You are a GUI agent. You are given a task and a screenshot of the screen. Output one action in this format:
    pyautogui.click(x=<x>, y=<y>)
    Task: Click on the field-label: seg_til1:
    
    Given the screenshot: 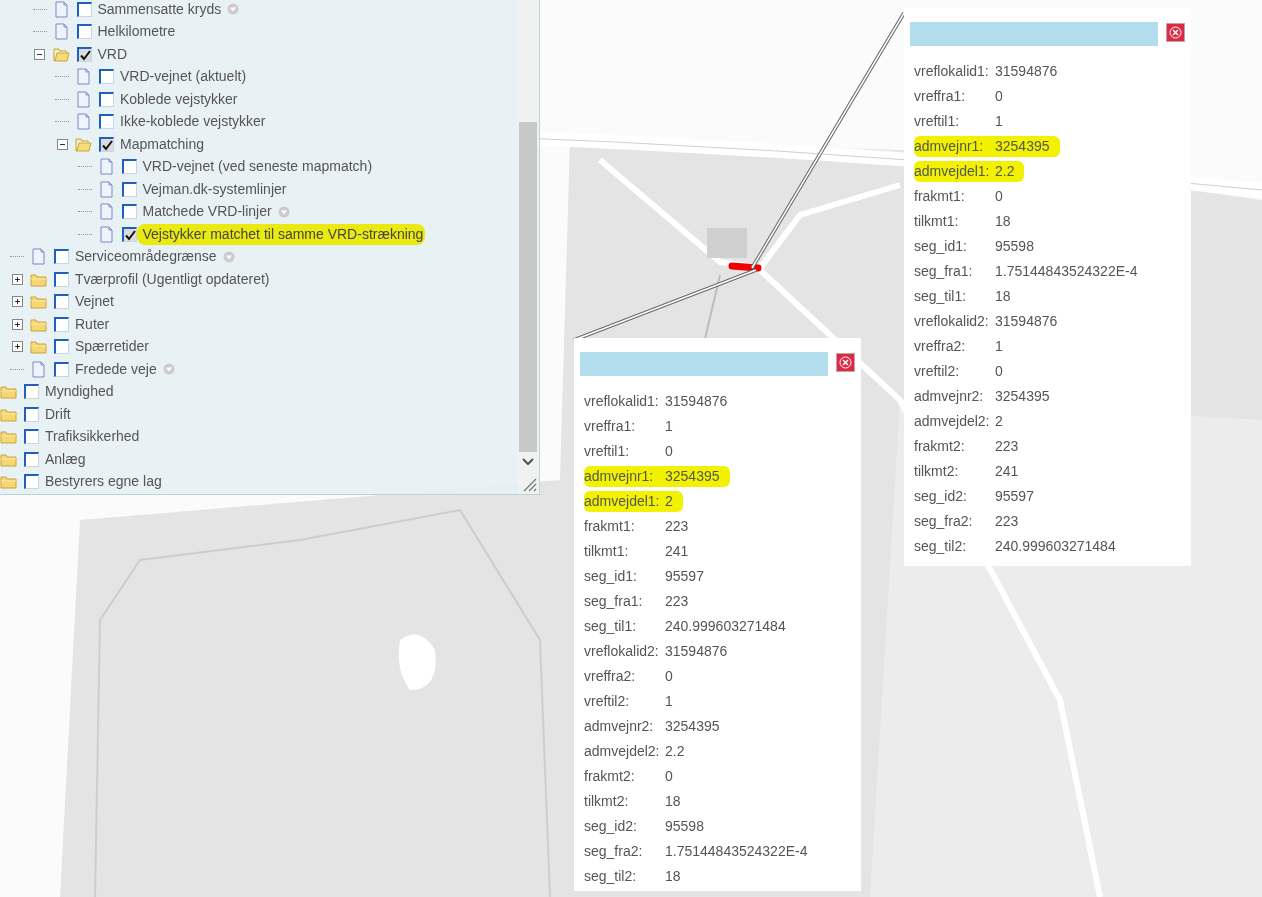 What is the action you would take?
    pyautogui.click(x=941, y=296)
    